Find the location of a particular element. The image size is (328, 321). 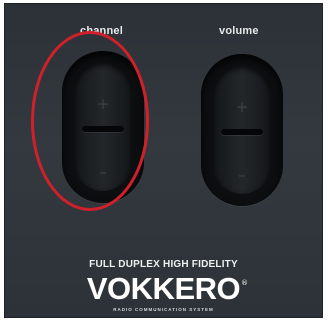

brand-logo: VOKKERO is located at coordinates (163, 288).